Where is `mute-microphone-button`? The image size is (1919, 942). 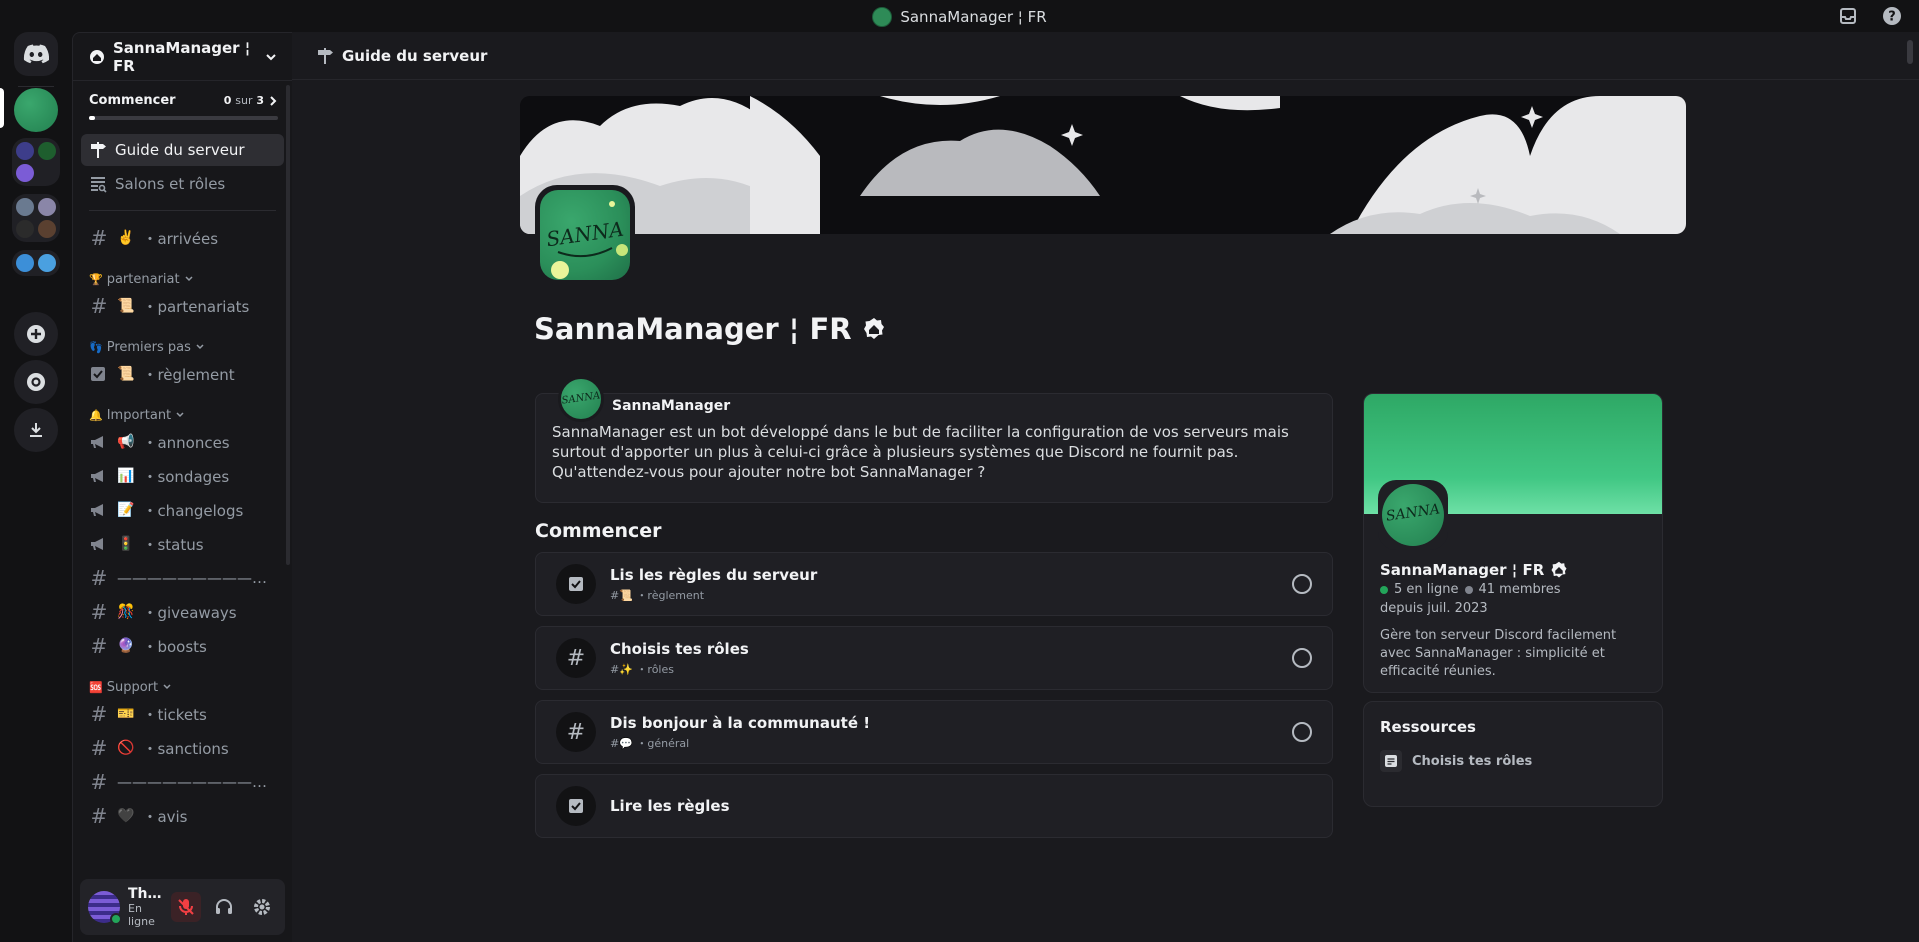
mute-microphone-button is located at coordinates (186, 907).